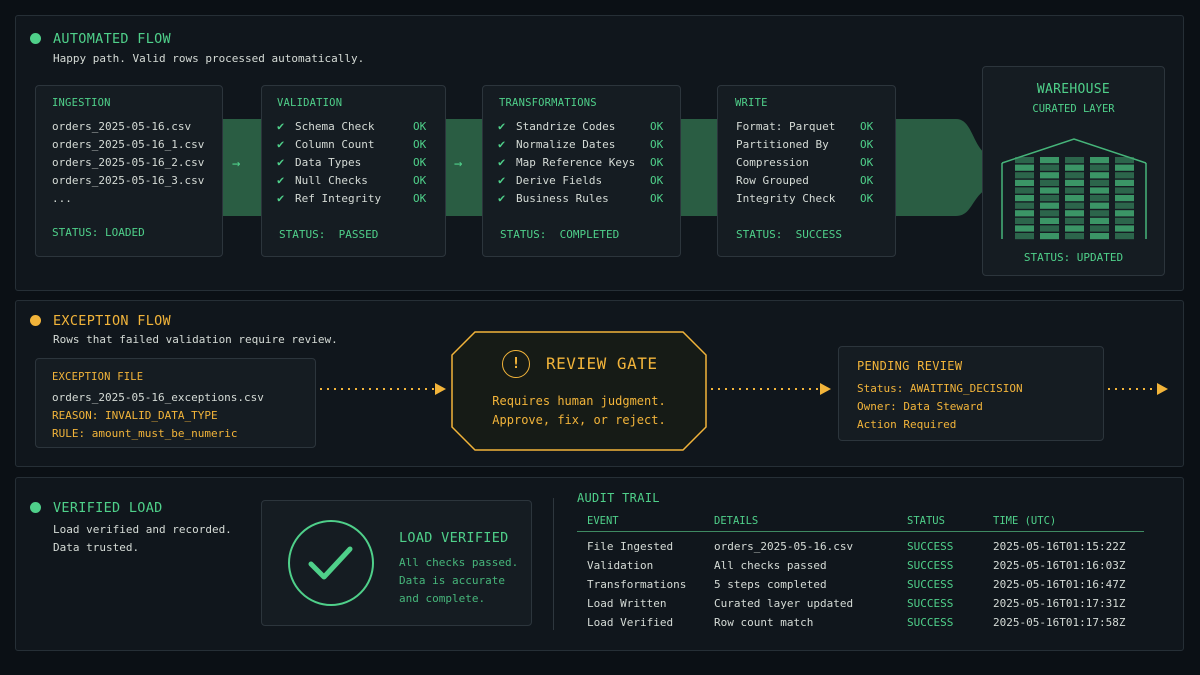  What do you see at coordinates (122, 126) in the screenshot?
I see `ingestion-file: orders_2025-05-16.csv` at bounding box center [122, 126].